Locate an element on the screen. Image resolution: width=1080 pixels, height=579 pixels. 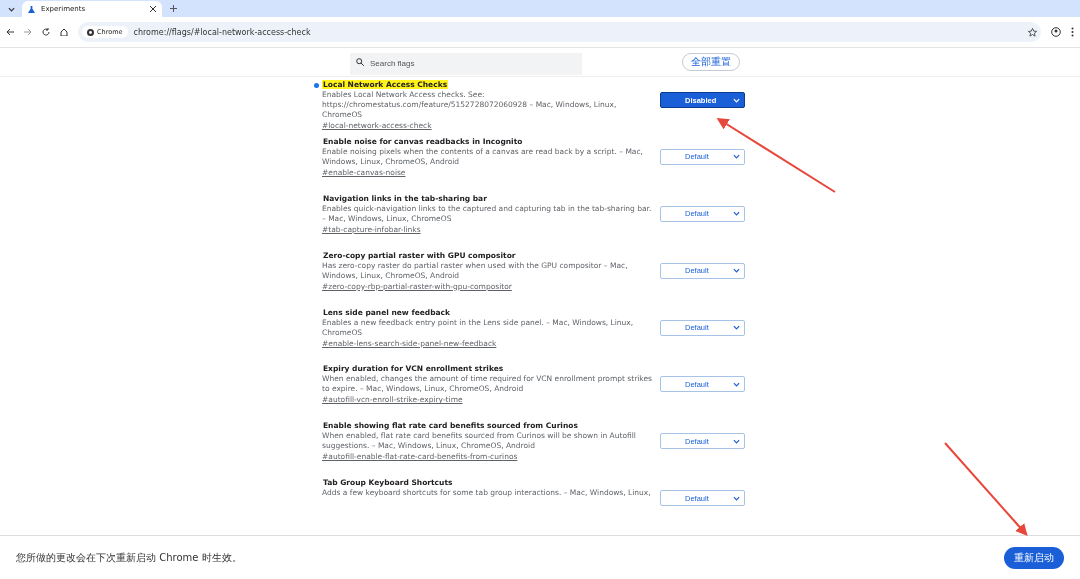
reset-all-button: 全部重置 is located at coordinates (711, 62).